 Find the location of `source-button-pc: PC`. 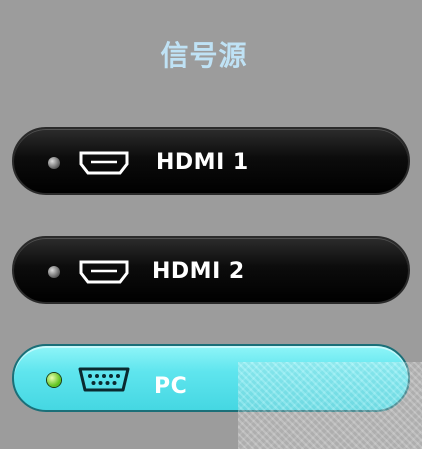

source-button-pc: PC is located at coordinates (211, 378).